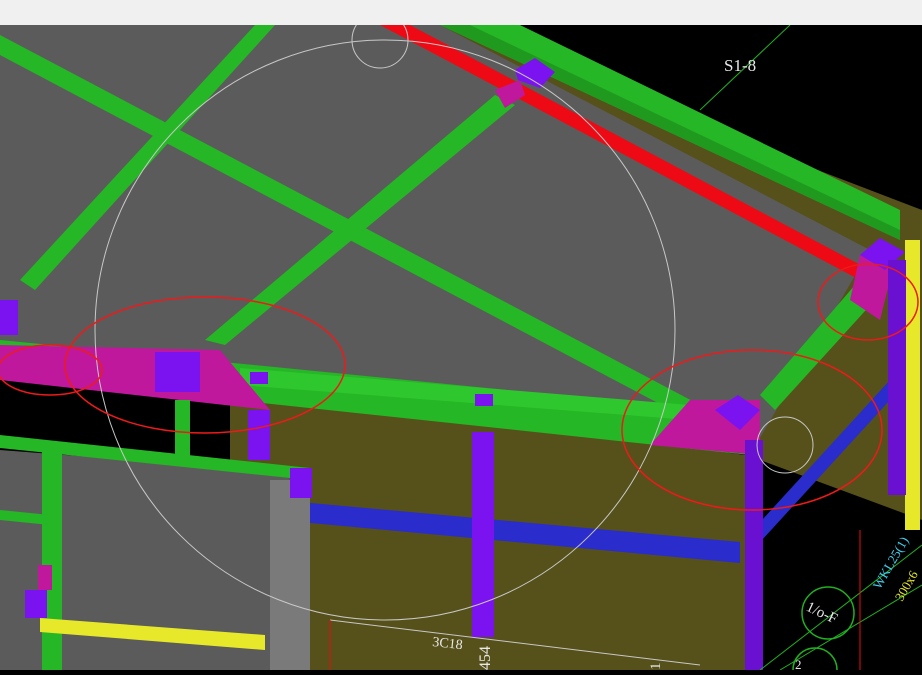 The image size is (922, 675). I want to click on lower-left-column, so click(301, 483).